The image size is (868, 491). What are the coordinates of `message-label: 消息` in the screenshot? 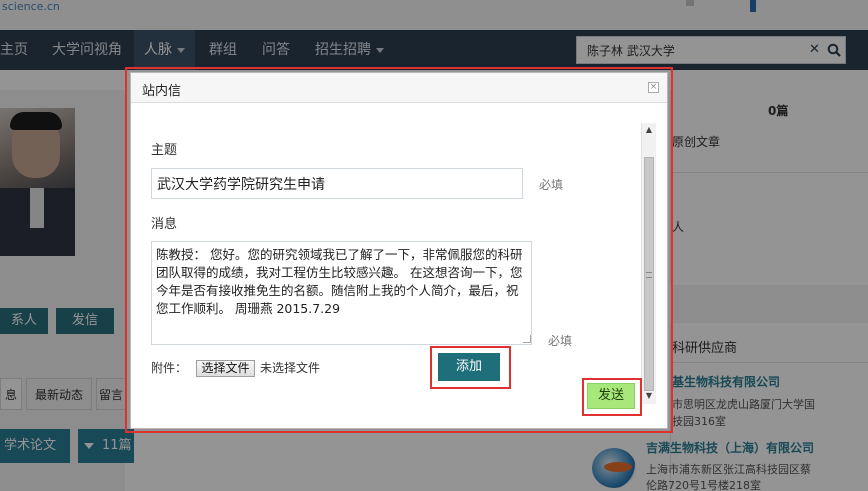 It's located at (164, 224).